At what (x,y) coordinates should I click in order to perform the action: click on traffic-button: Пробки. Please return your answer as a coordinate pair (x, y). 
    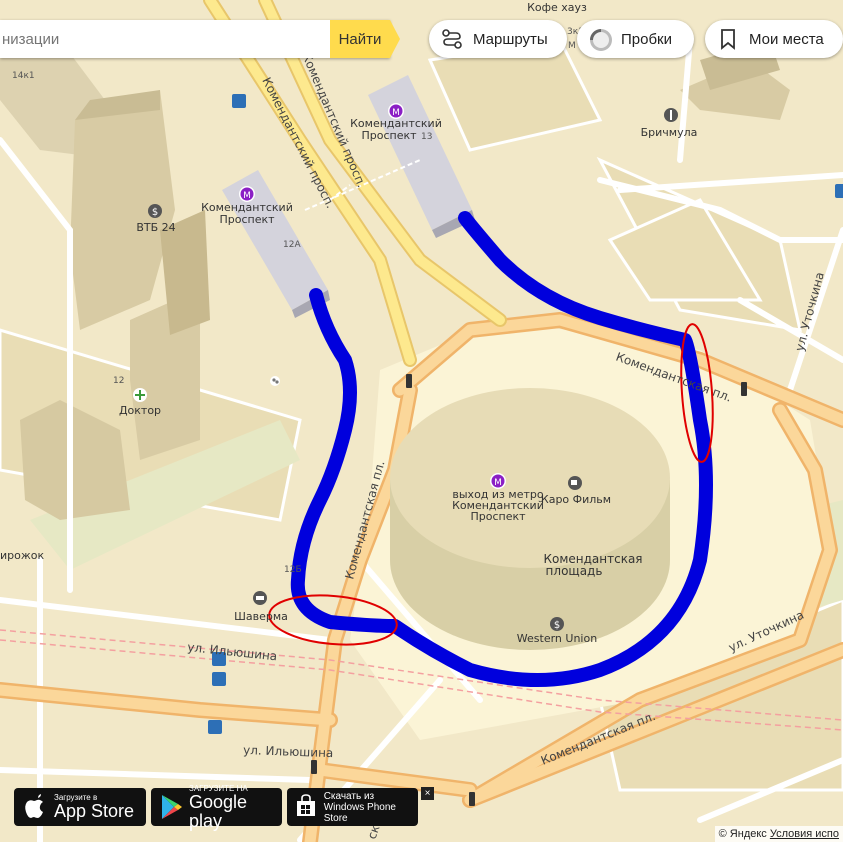
    Looking at the image, I should click on (635, 39).